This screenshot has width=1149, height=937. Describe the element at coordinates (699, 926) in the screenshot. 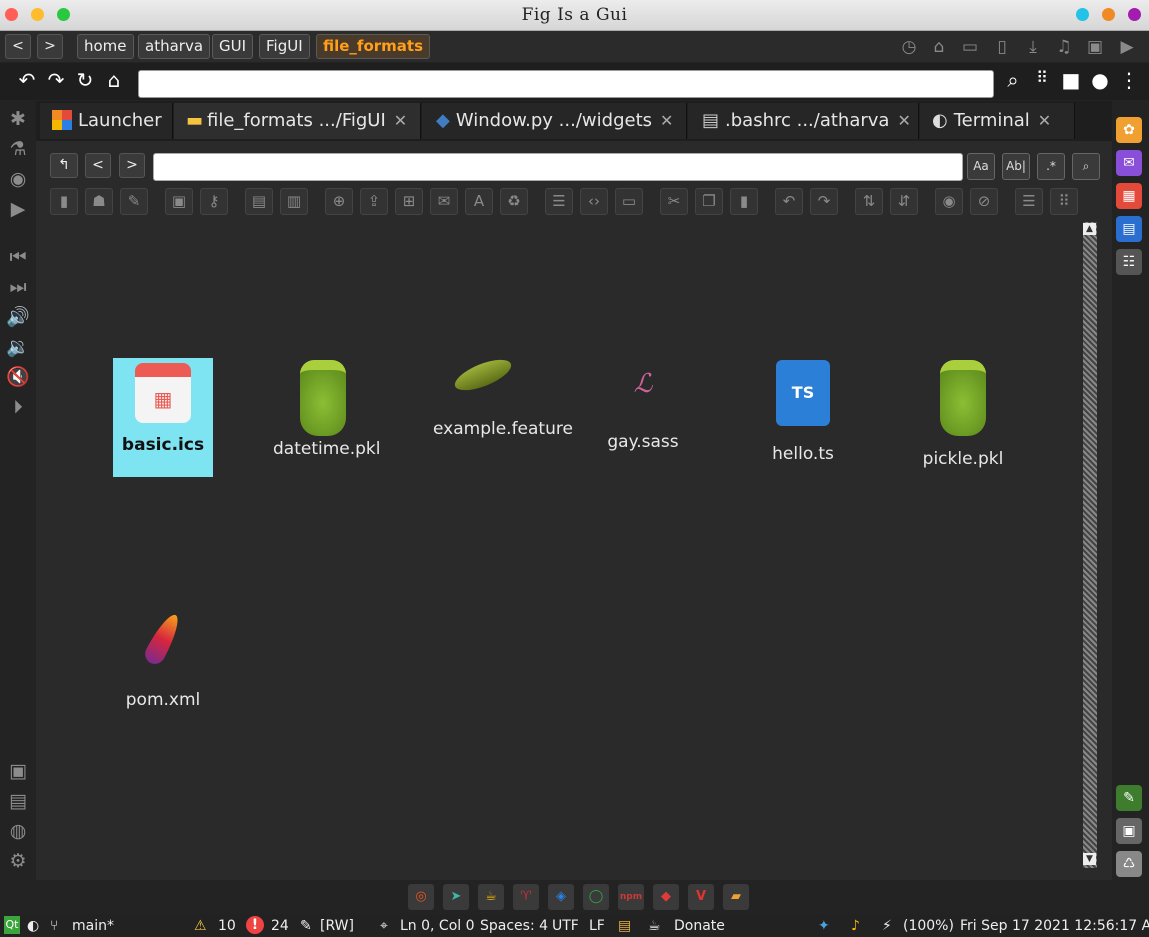

I see `donate-link: Donate` at that location.